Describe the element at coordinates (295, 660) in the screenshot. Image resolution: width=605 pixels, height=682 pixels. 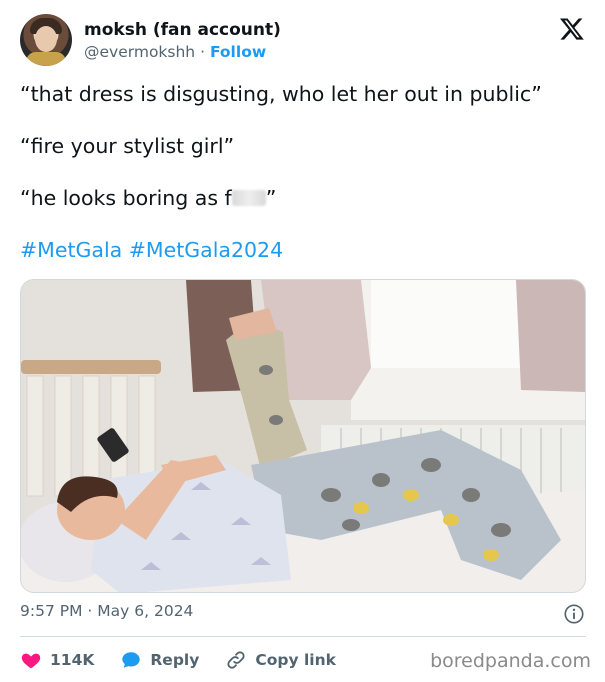
I see `copy-link-label: Copy link` at that location.